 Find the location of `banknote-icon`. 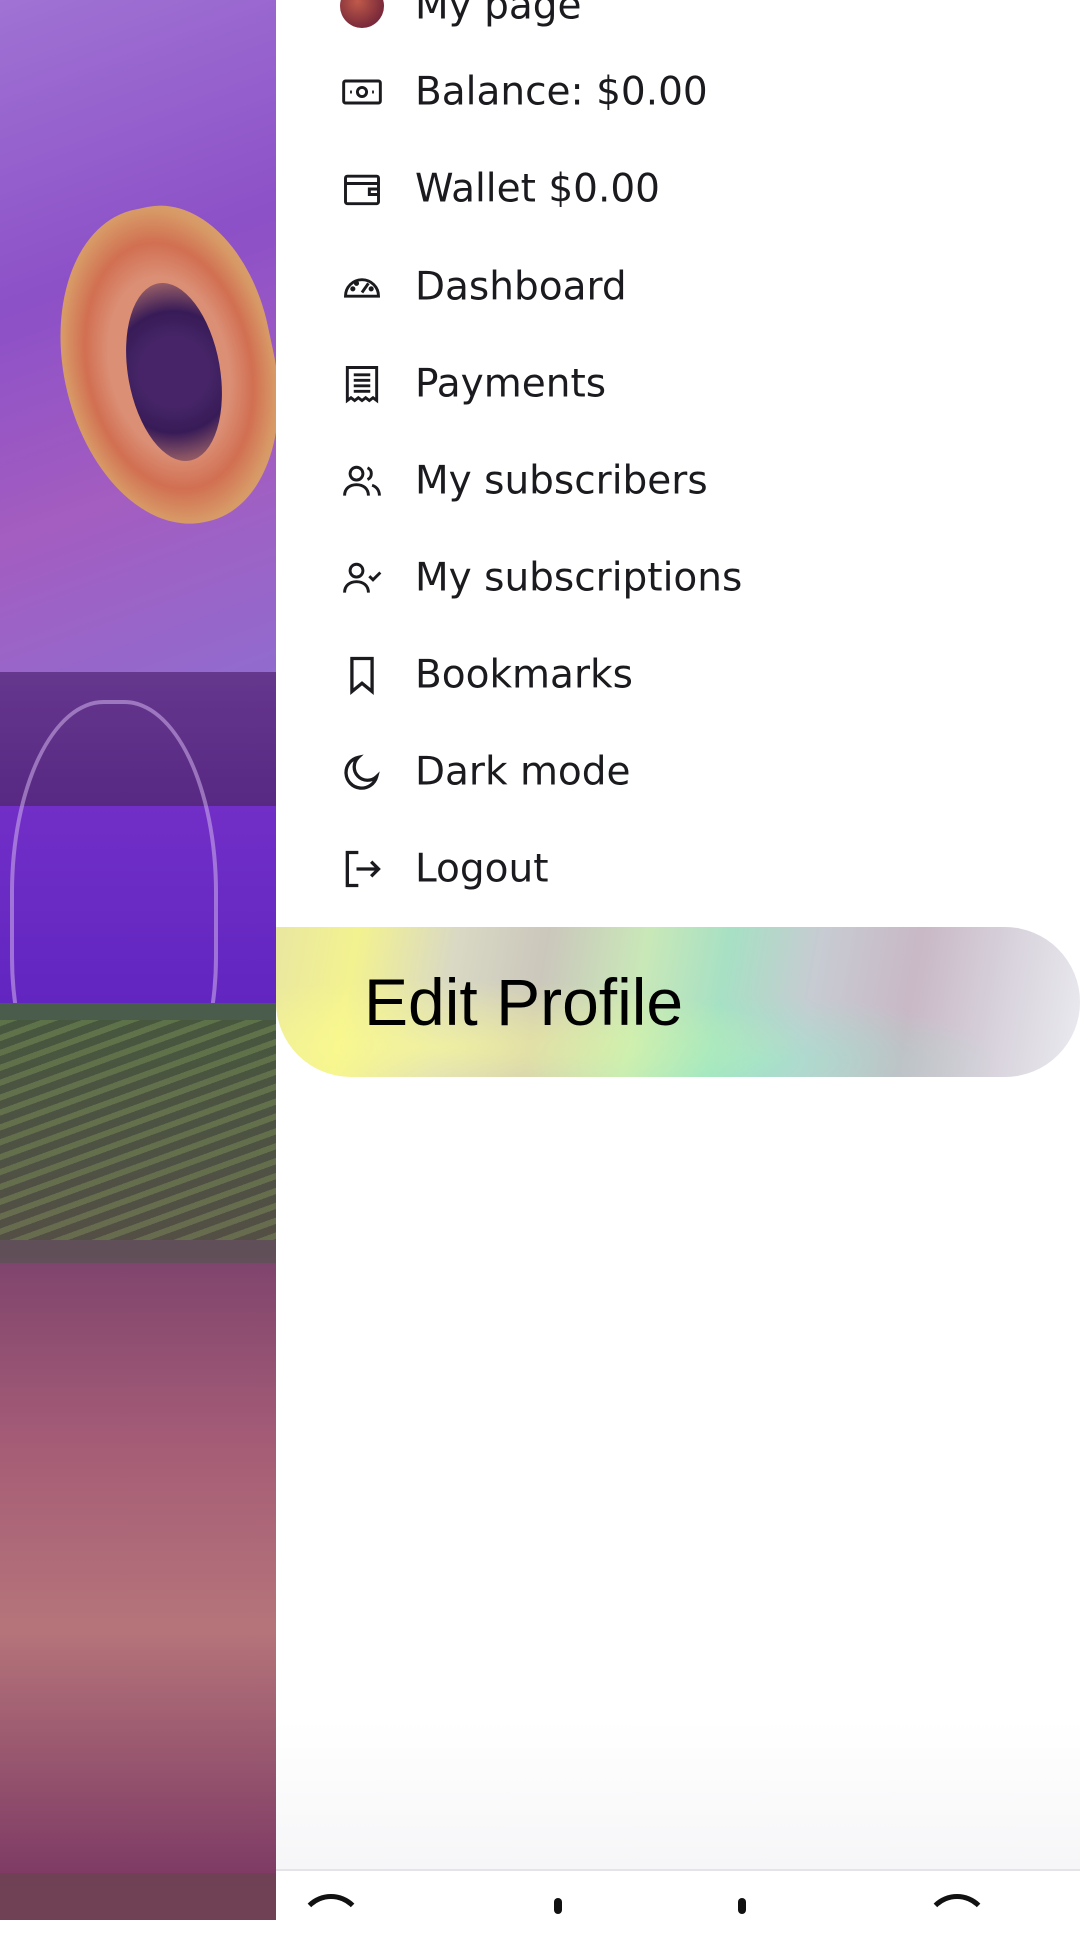

banknote-icon is located at coordinates (362, 92).